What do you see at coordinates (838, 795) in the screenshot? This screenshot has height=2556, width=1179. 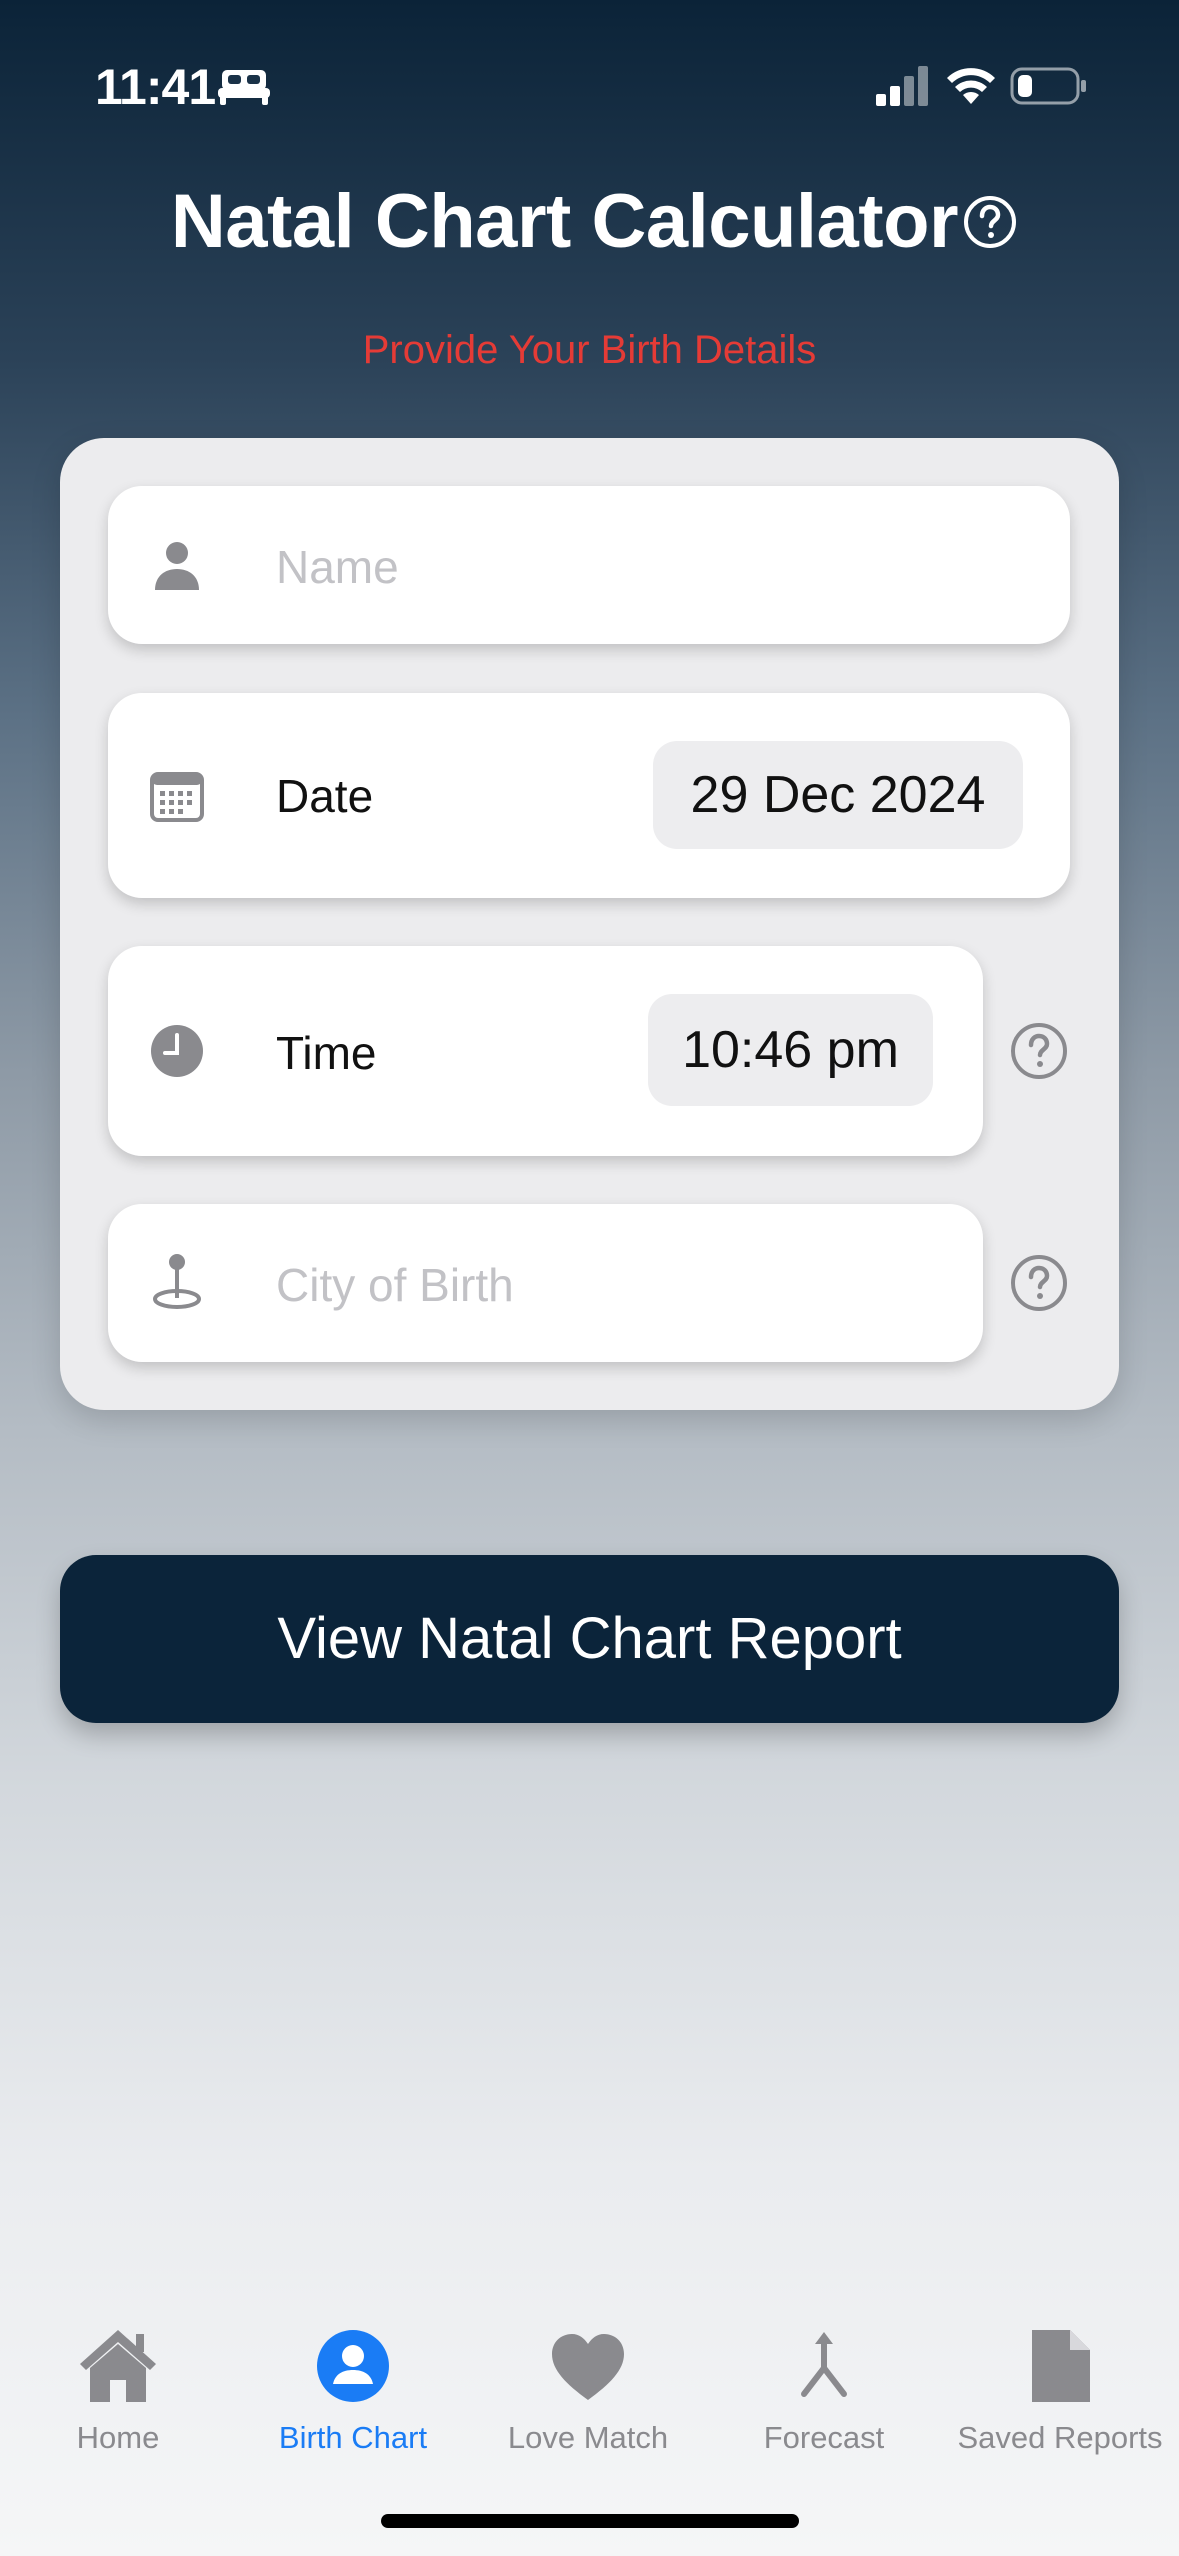 I see `date-picker: 29 Dec 2024` at bounding box center [838, 795].